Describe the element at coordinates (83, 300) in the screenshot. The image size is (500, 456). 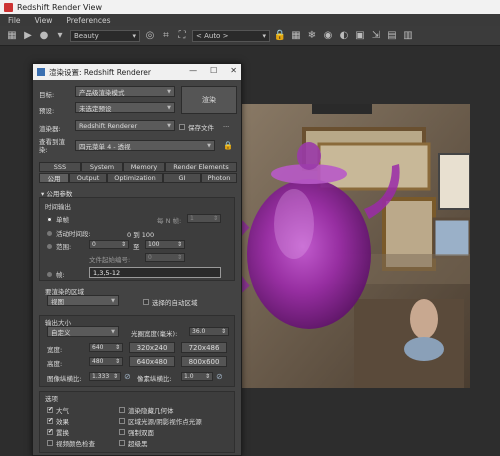
I see `render-area-select: 视图 ▼` at that location.